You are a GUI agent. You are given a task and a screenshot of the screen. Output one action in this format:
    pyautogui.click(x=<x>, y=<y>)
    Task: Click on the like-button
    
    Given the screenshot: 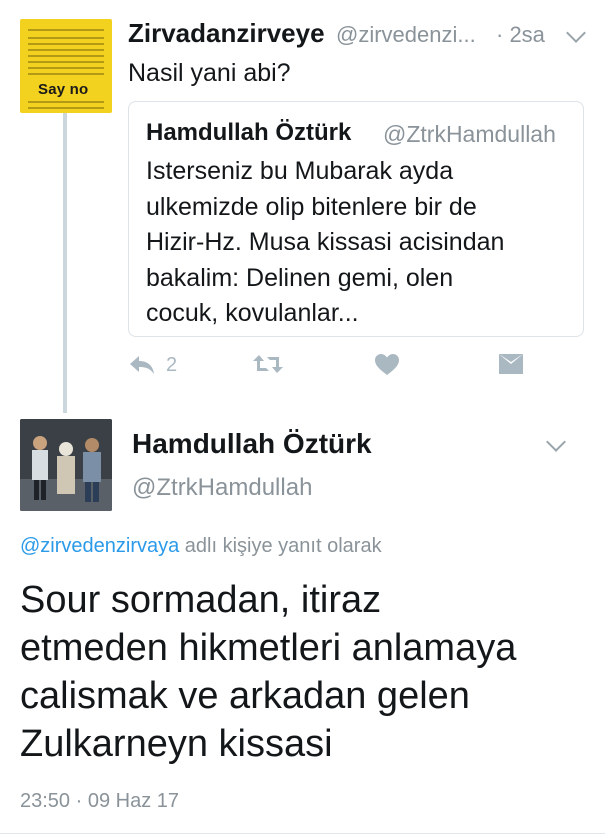 What is the action you would take?
    pyautogui.click(x=387, y=365)
    